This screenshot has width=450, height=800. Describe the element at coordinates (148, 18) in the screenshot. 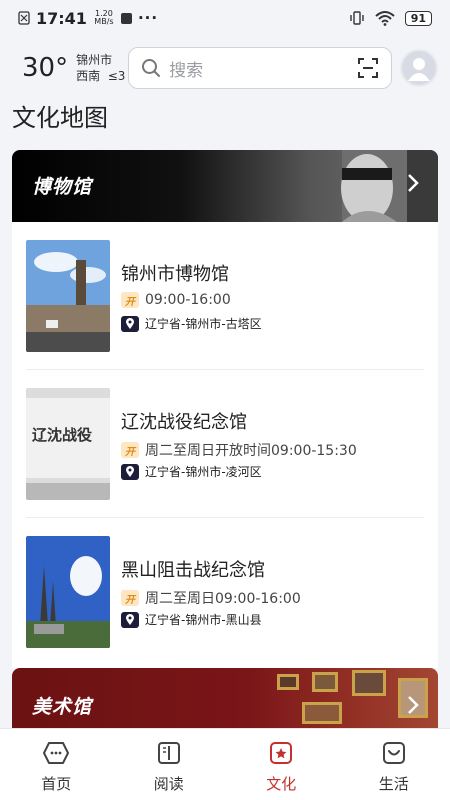

I see `more-indicator: ···` at that location.